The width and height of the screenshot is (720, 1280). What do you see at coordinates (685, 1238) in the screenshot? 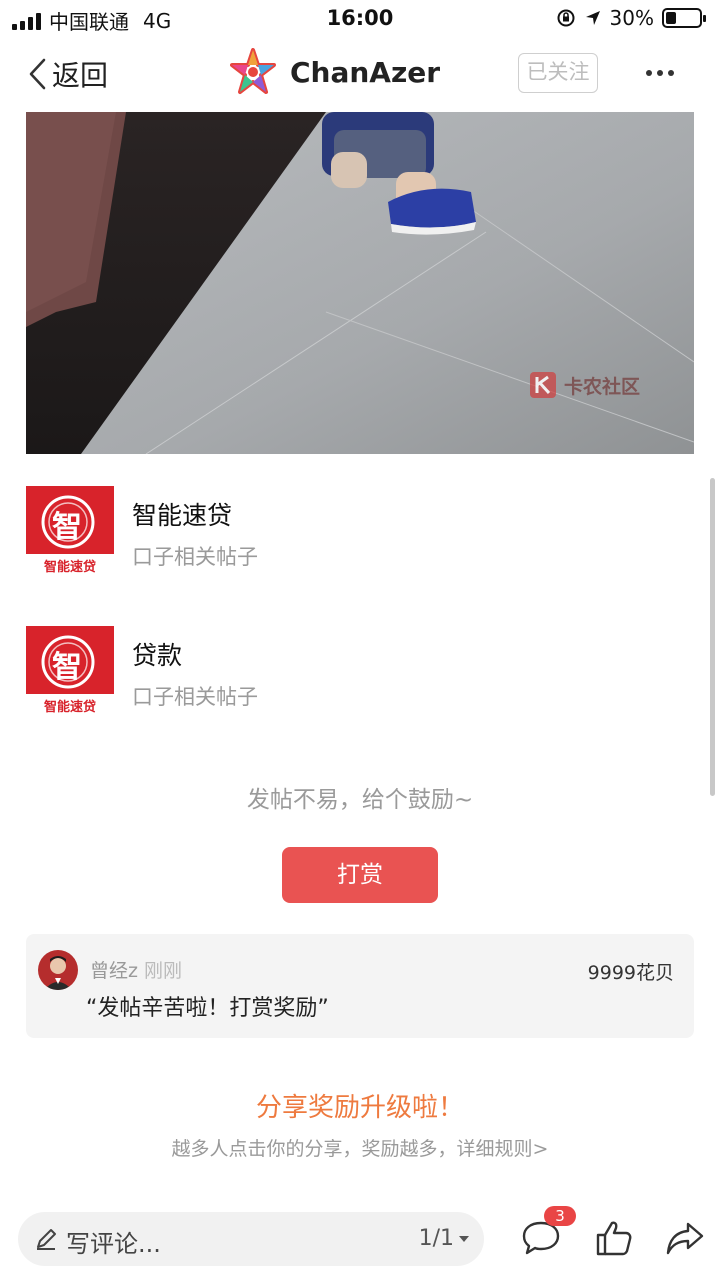
I see `share-icon` at bounding box center [685, 1238].